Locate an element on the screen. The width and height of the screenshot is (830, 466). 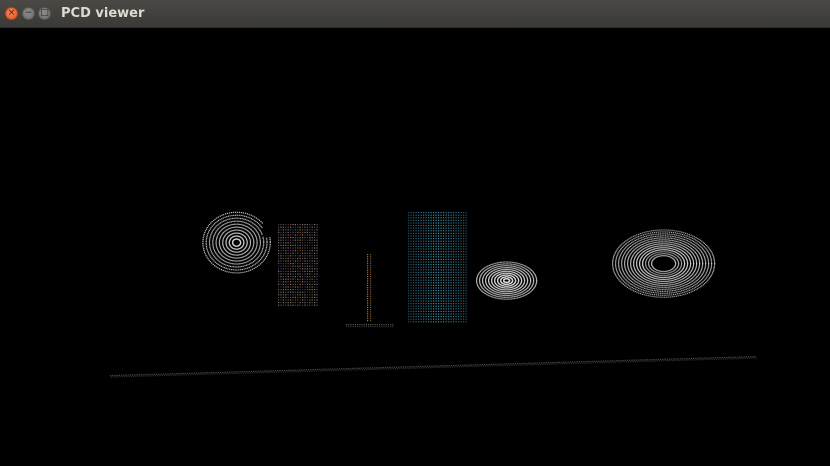
ground-plane-points is located at coordinates (433, 367).